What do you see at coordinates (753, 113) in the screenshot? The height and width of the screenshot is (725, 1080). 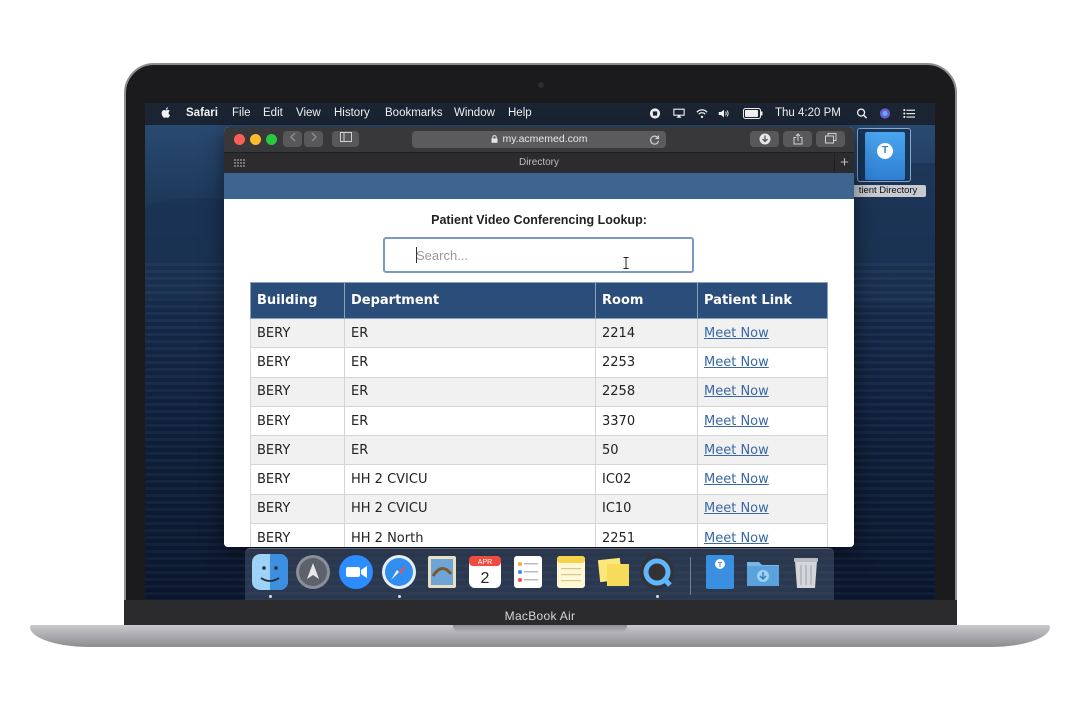 I see `battery-icon` at bounding box center [753, 113].